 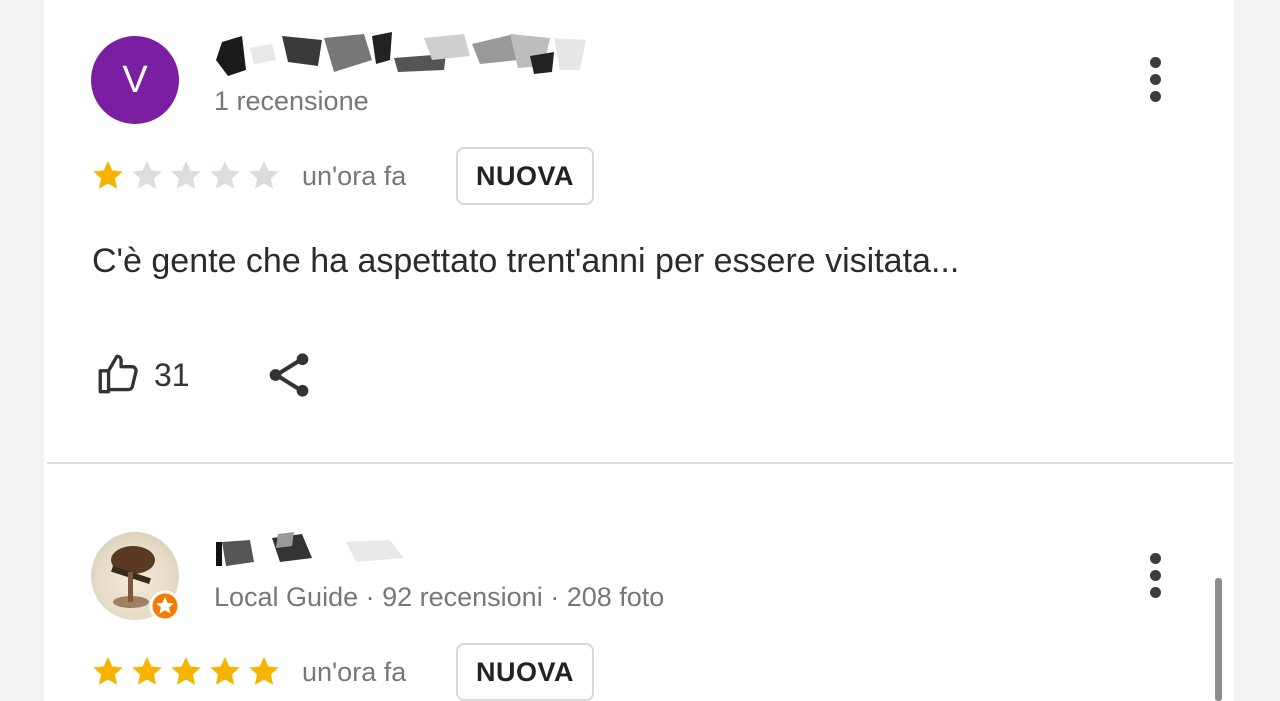 I want to click on like-button: 31, so click(x=141, y=375).